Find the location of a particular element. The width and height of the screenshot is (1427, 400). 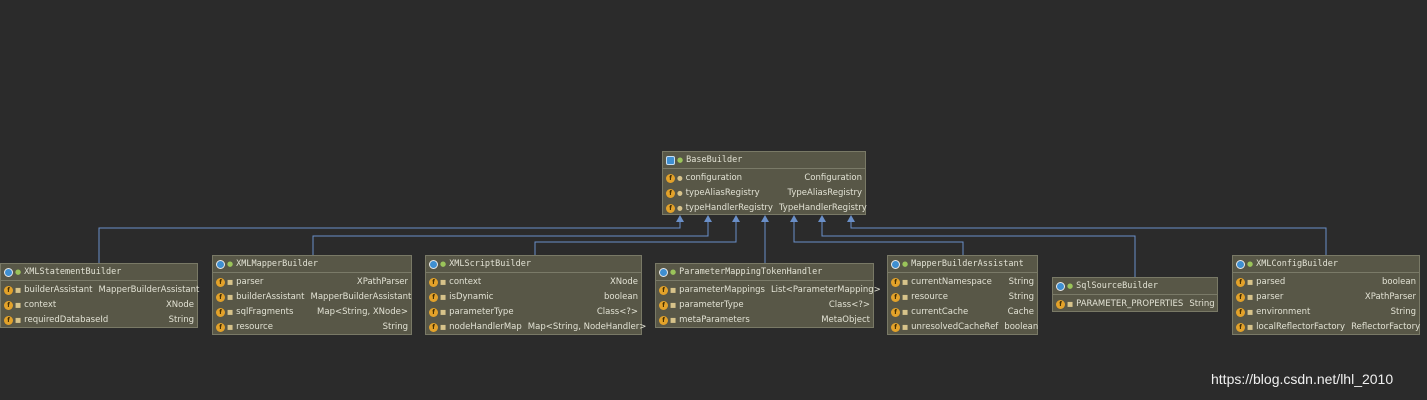

field-row: f ■ requiredDatabaseId String is located at coordinates (99, 320).